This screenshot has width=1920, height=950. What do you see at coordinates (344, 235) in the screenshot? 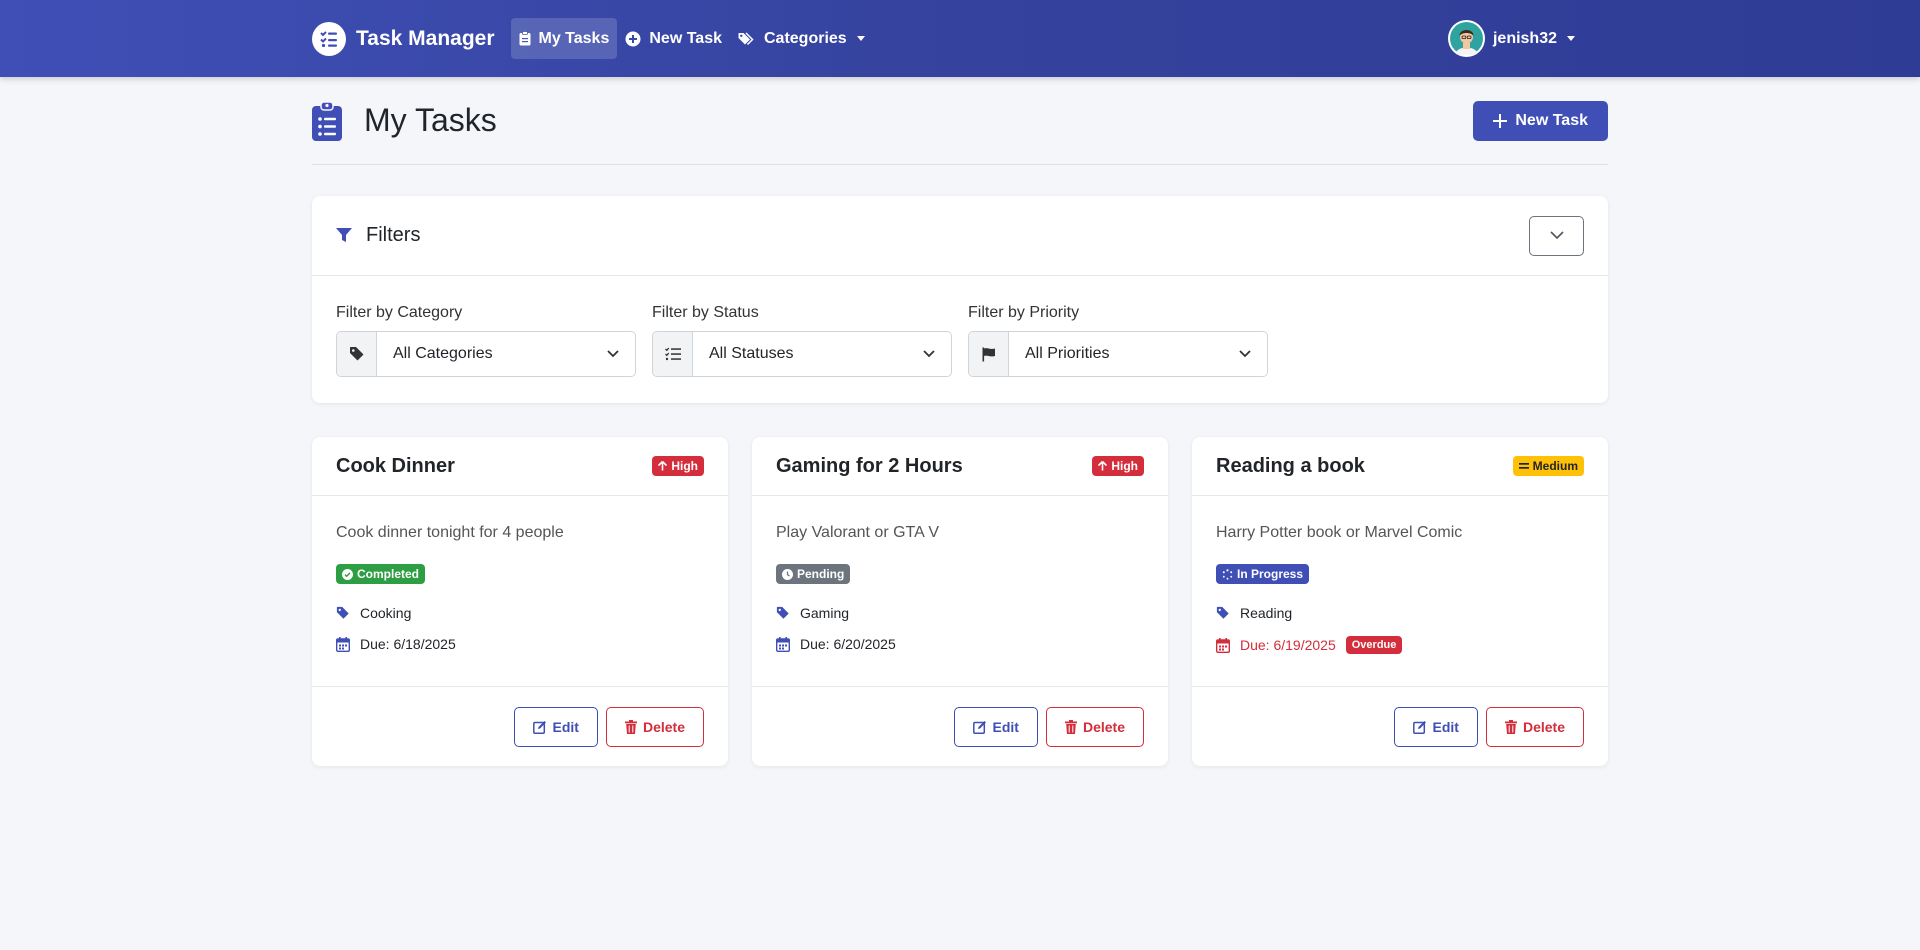
I see `filter-icon` at bounding box center [344, 235].